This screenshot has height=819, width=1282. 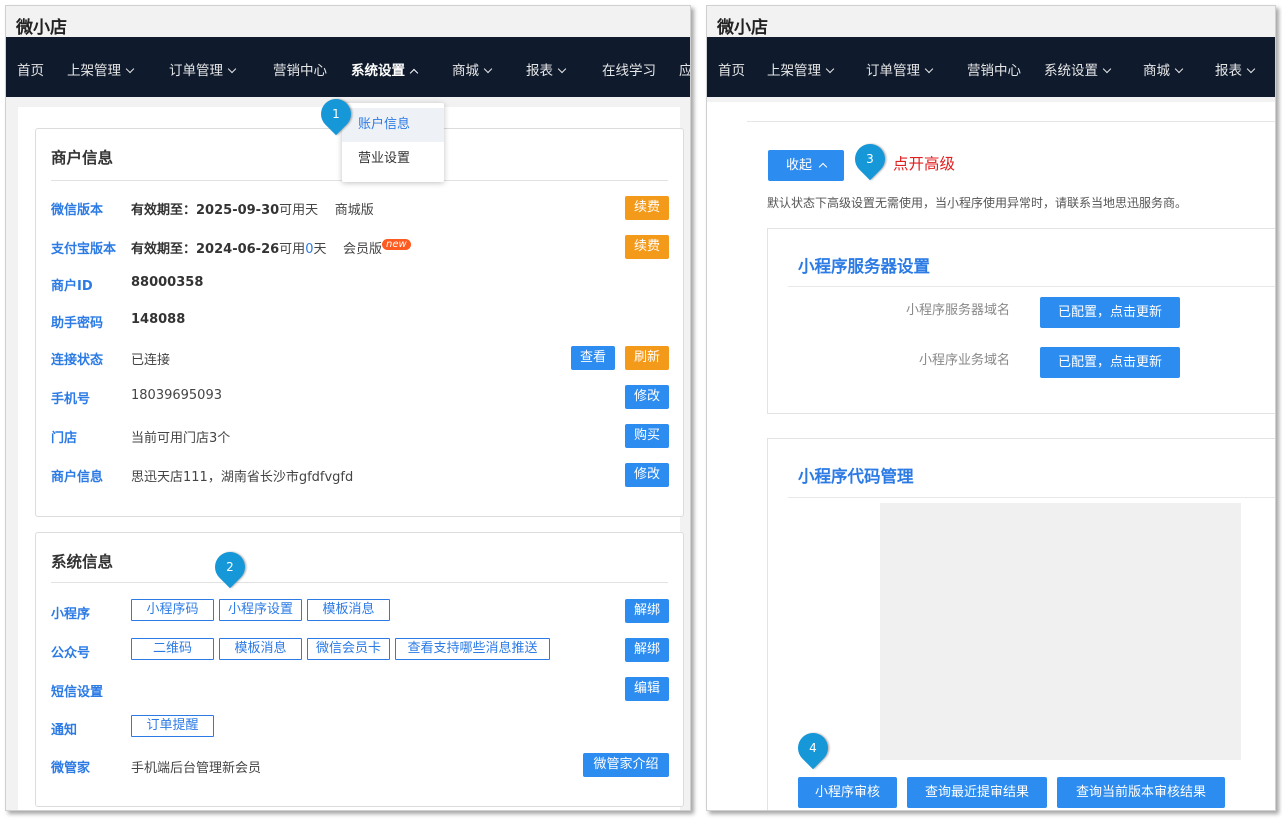 I want to click on merchant-id-value: 88000358, so click(x=167, y=282).